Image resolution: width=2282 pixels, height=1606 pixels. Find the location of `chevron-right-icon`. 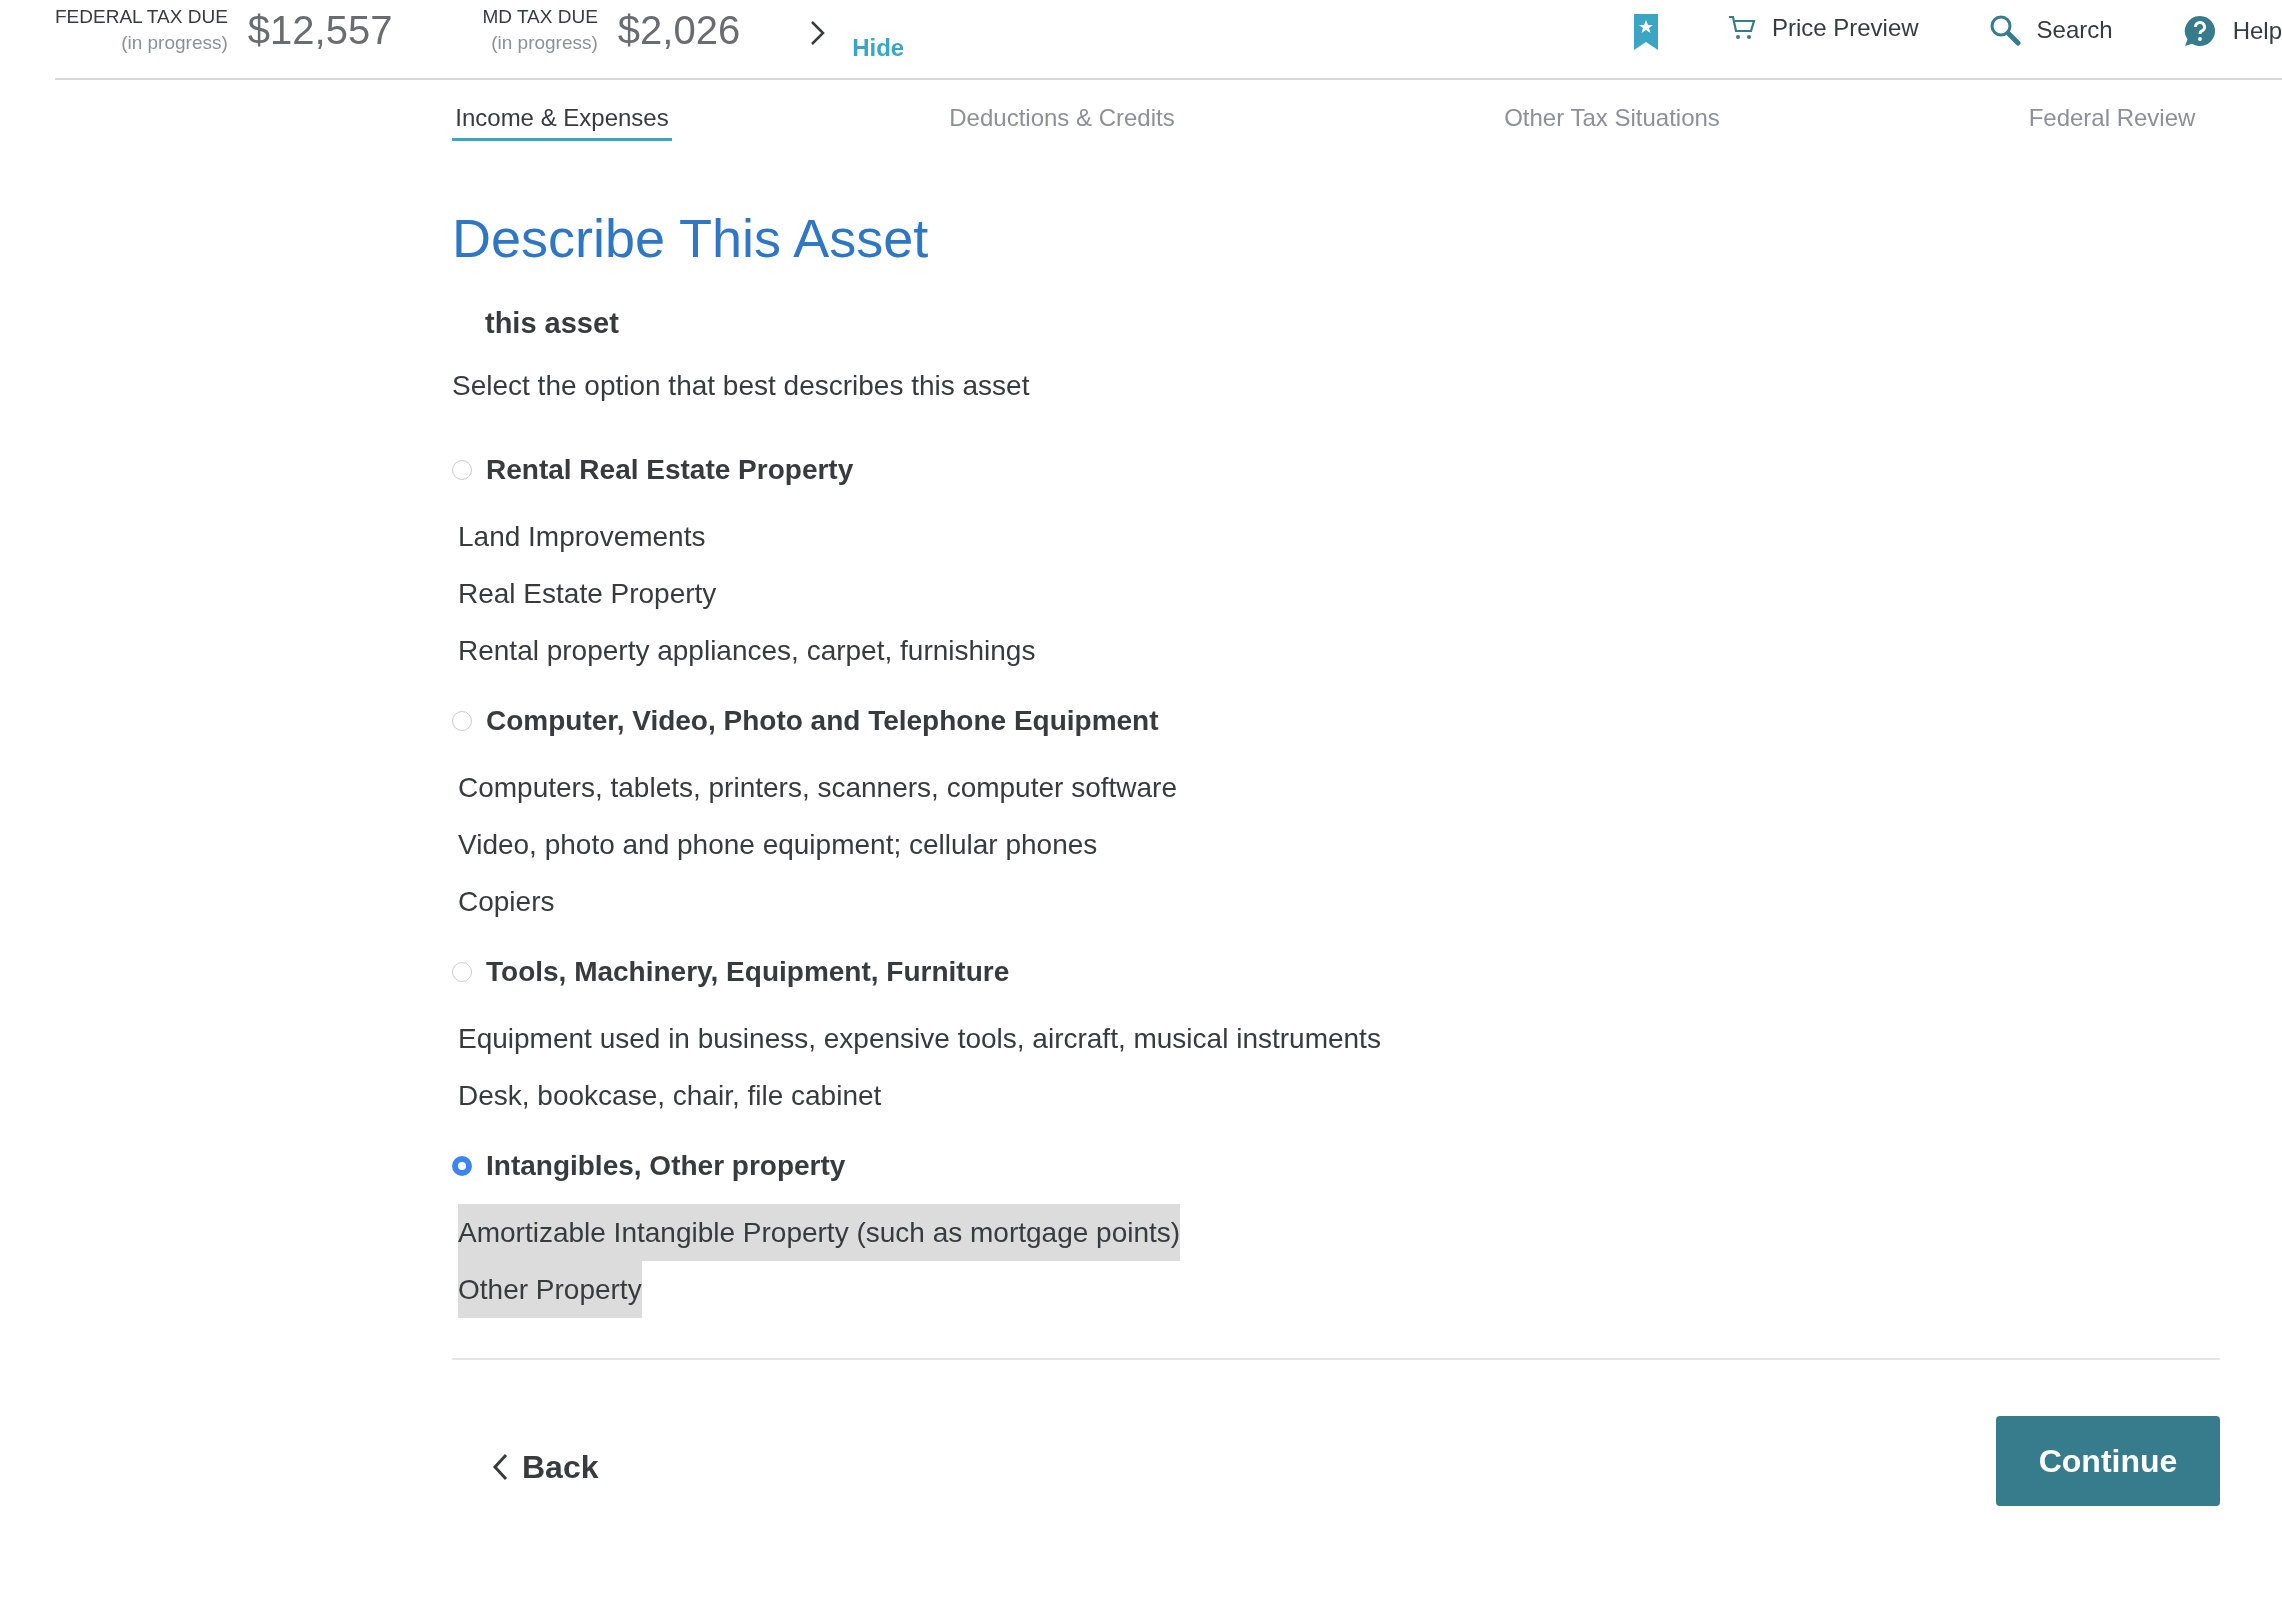

chevron-right-icon is located at coordinates (818, 33).